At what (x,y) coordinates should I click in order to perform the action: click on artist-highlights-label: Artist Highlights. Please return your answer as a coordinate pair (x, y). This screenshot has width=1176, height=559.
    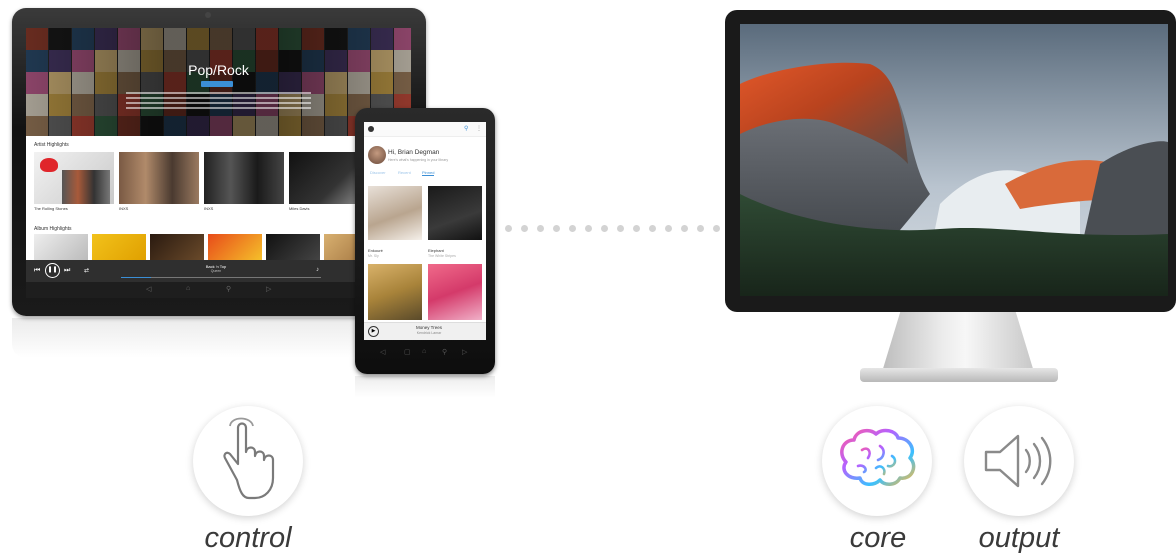
    Looking at the image, I should click on (51, 145).